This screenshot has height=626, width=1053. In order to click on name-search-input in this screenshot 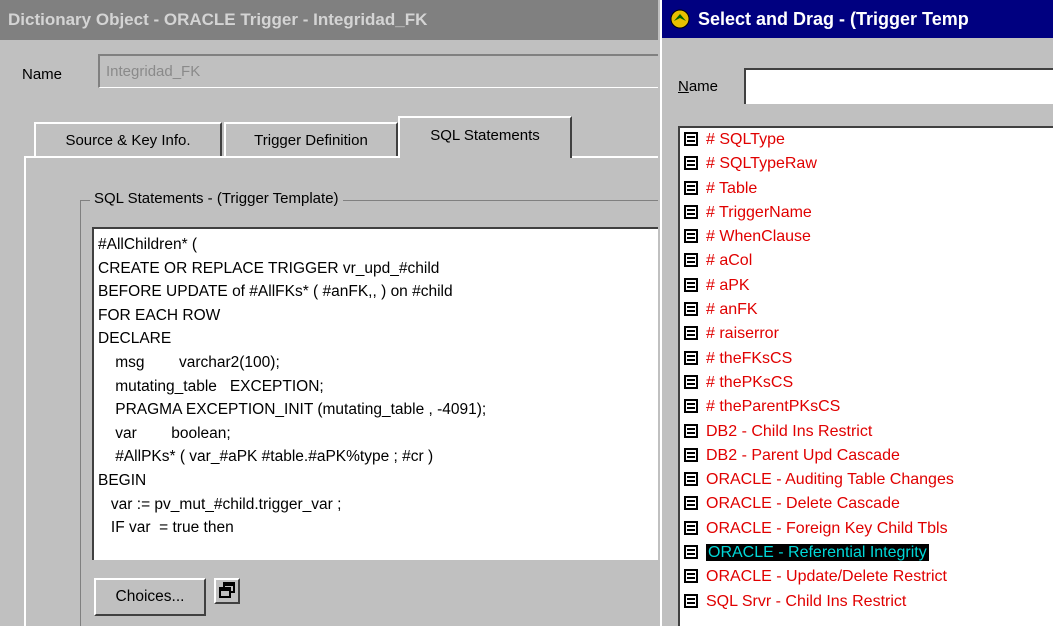, I will do `click(898, 86)`.